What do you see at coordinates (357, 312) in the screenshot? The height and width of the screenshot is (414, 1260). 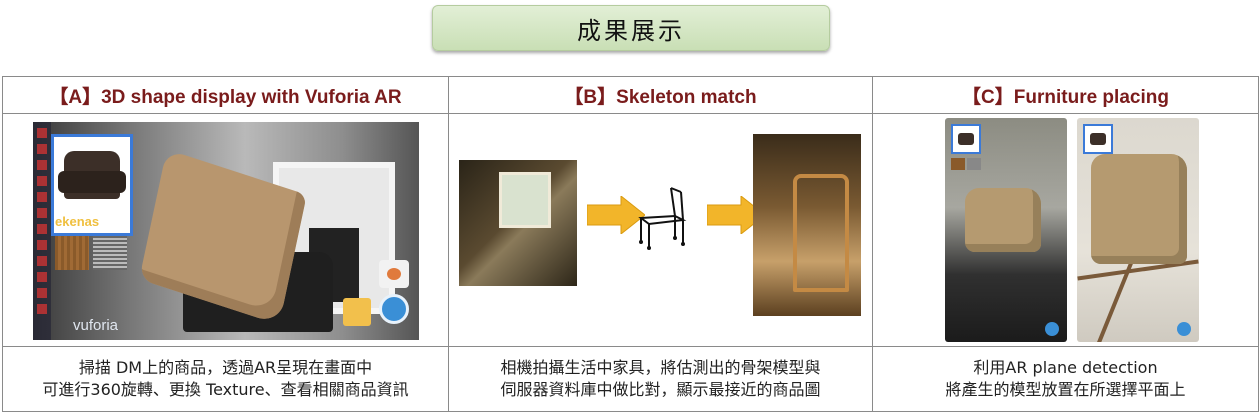 I see `shopping-bag-icon` at bounding box center [357, 312].